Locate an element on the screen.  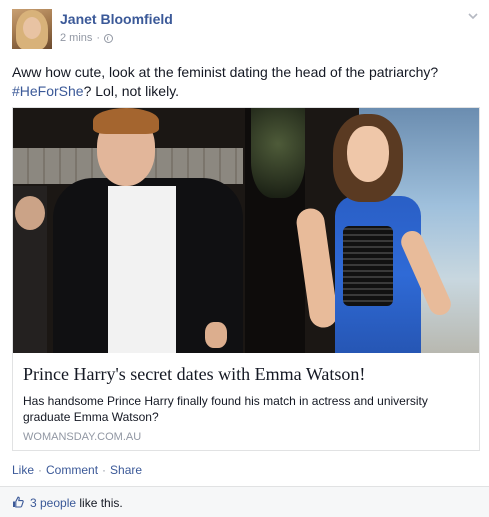
man-hand is located at coordinates (216, 335).